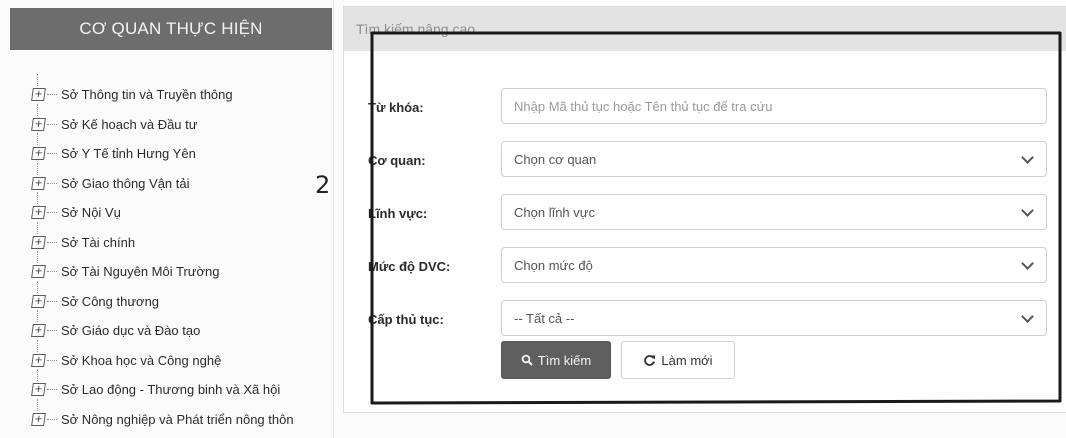  What do you see at coordinates (129, 124) in the screenshot?
I see `tree-item-label: Sở Kế hoạch và Đầu tư` at bounding box center [129, 124].